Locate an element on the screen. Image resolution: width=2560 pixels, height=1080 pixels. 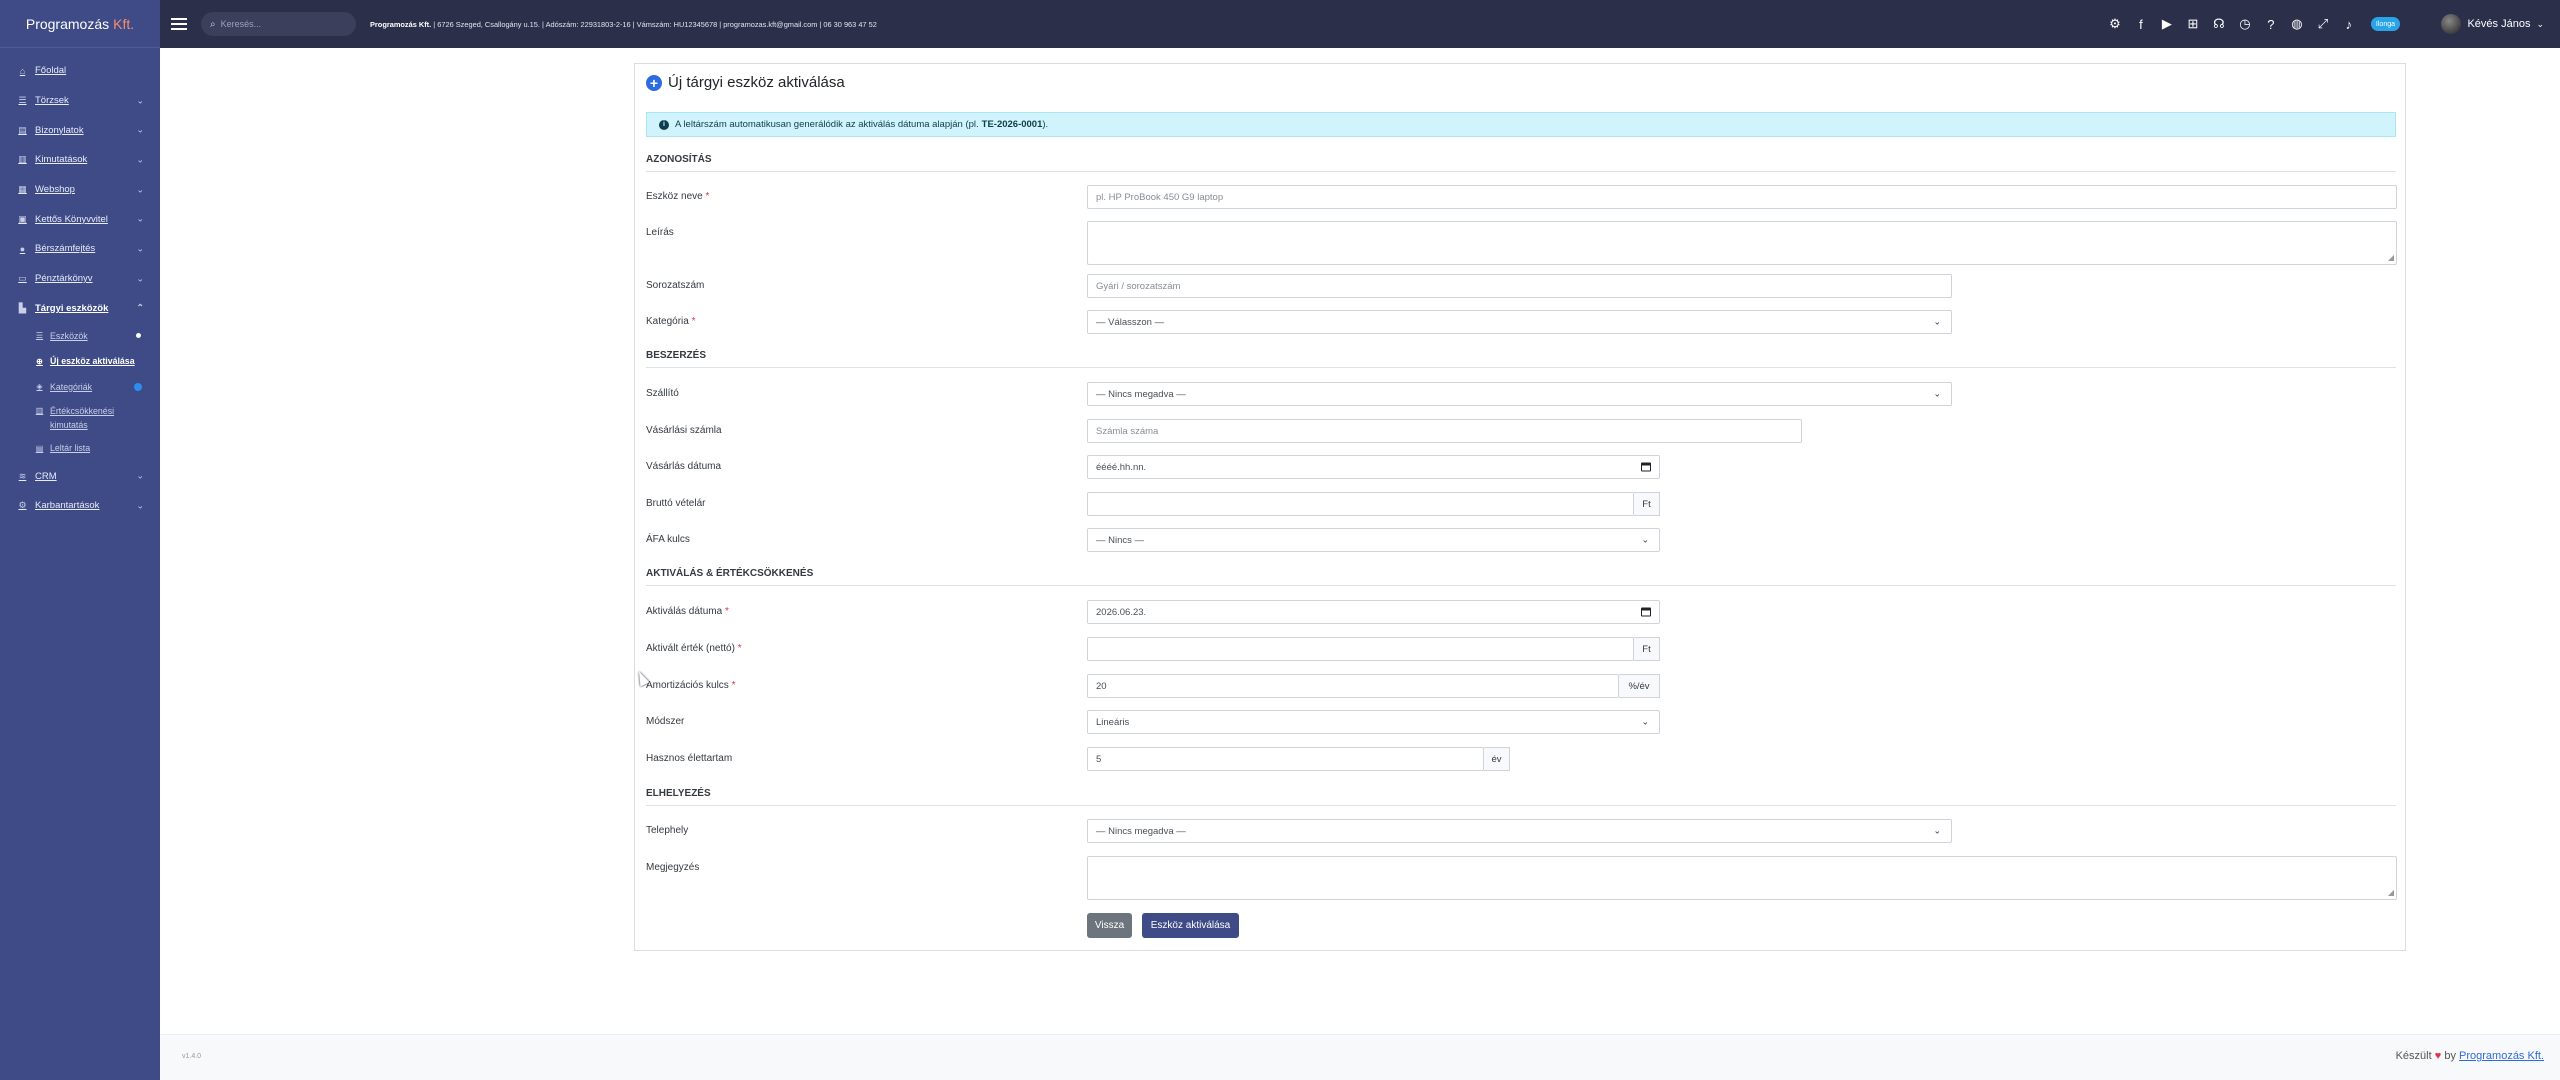
clipboard-icon: ▤ is located at coordinates (39, 448).